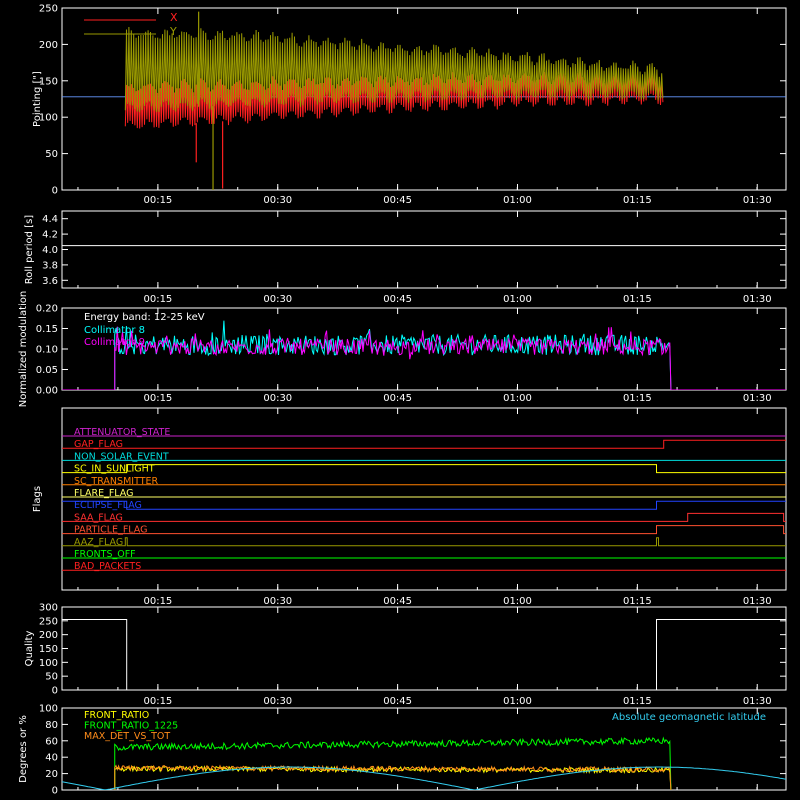 The width and height of the screenshot is (800, 800). What do you see at coordinates (104, 493) in the screenshot?
I see `flag-label-flare-flag: FLARE_FLAG` at bounding box center [104, 493].